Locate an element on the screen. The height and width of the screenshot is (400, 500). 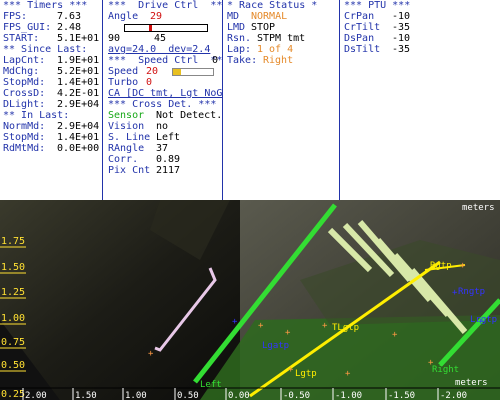
y-tick-label: 0.75 is located at coordinates (13, 342).